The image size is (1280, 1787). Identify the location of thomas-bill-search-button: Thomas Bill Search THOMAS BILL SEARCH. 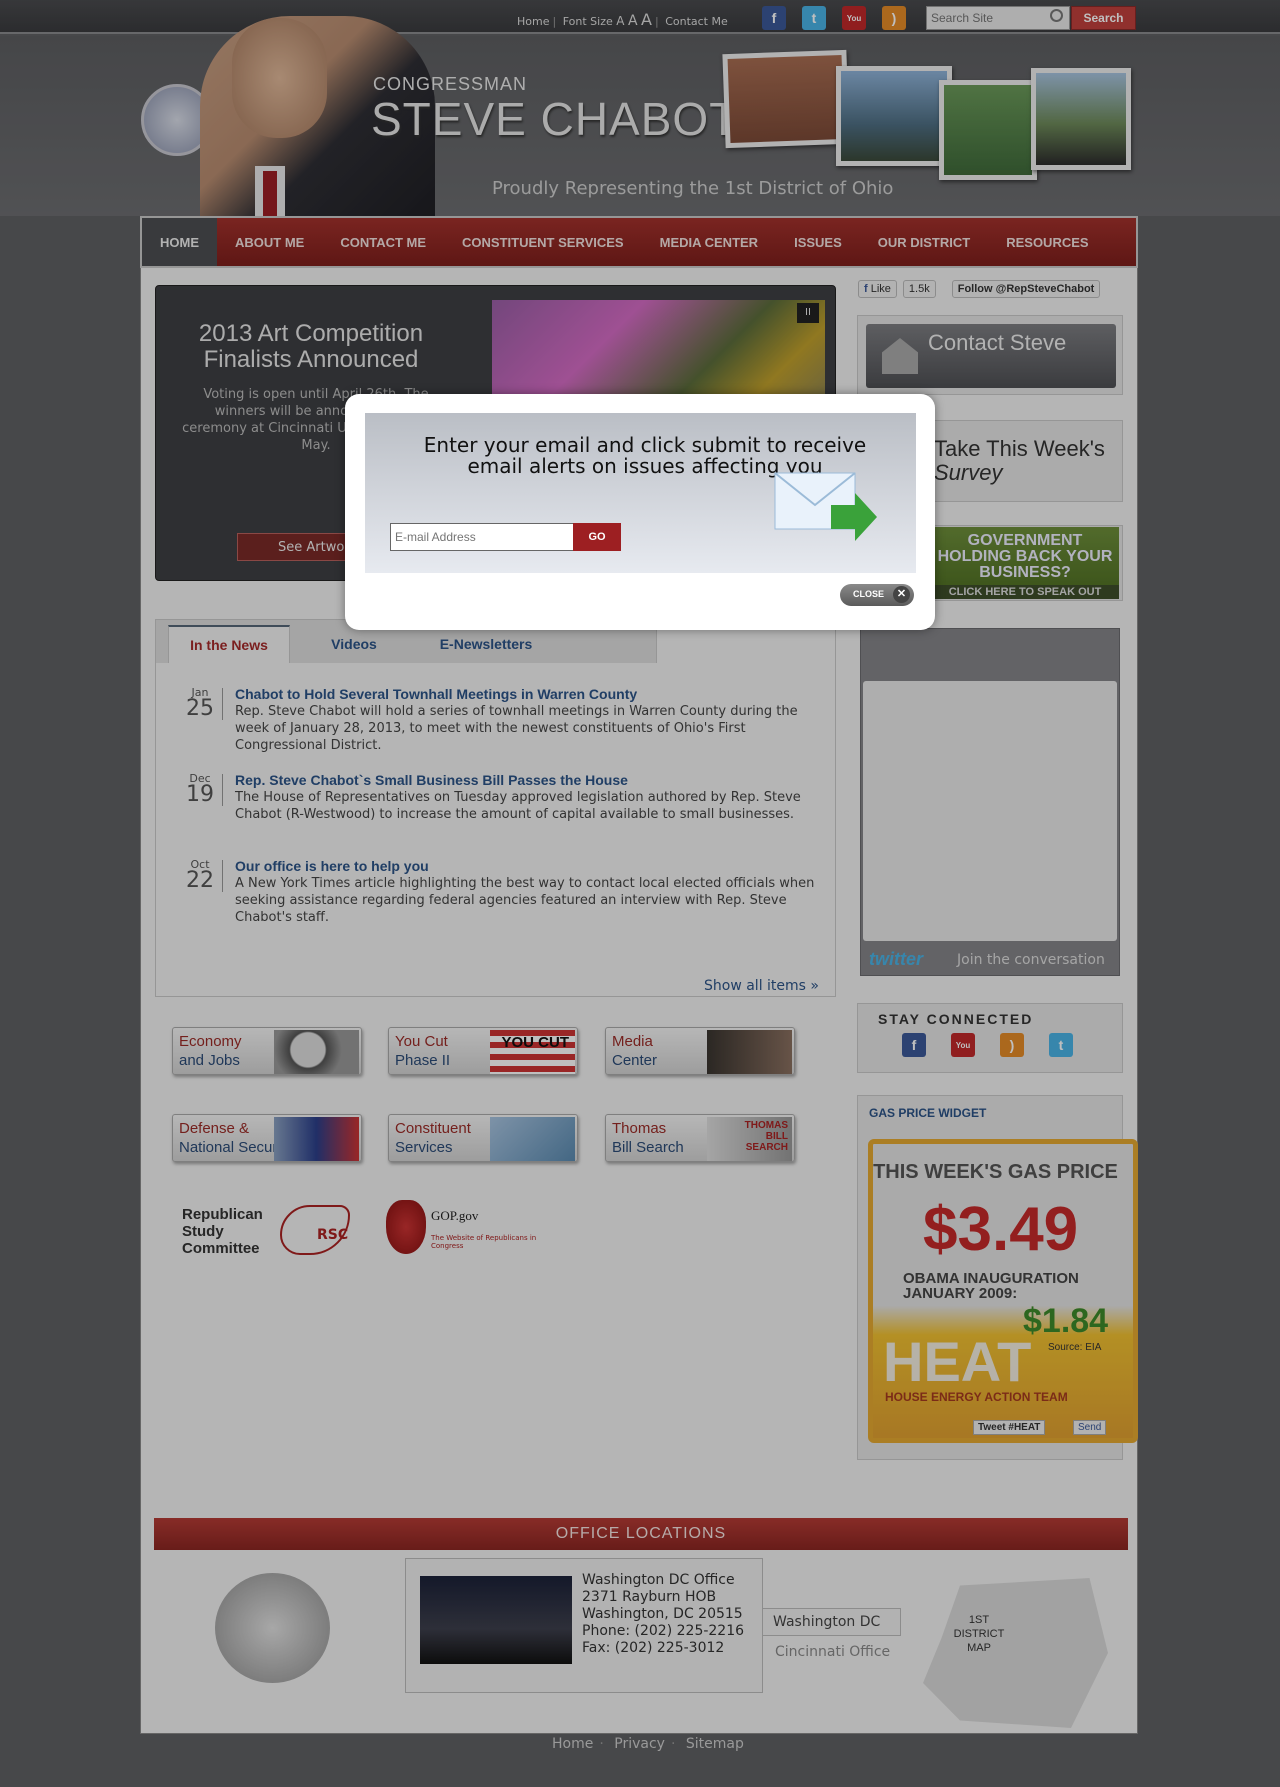
(700, 1138).